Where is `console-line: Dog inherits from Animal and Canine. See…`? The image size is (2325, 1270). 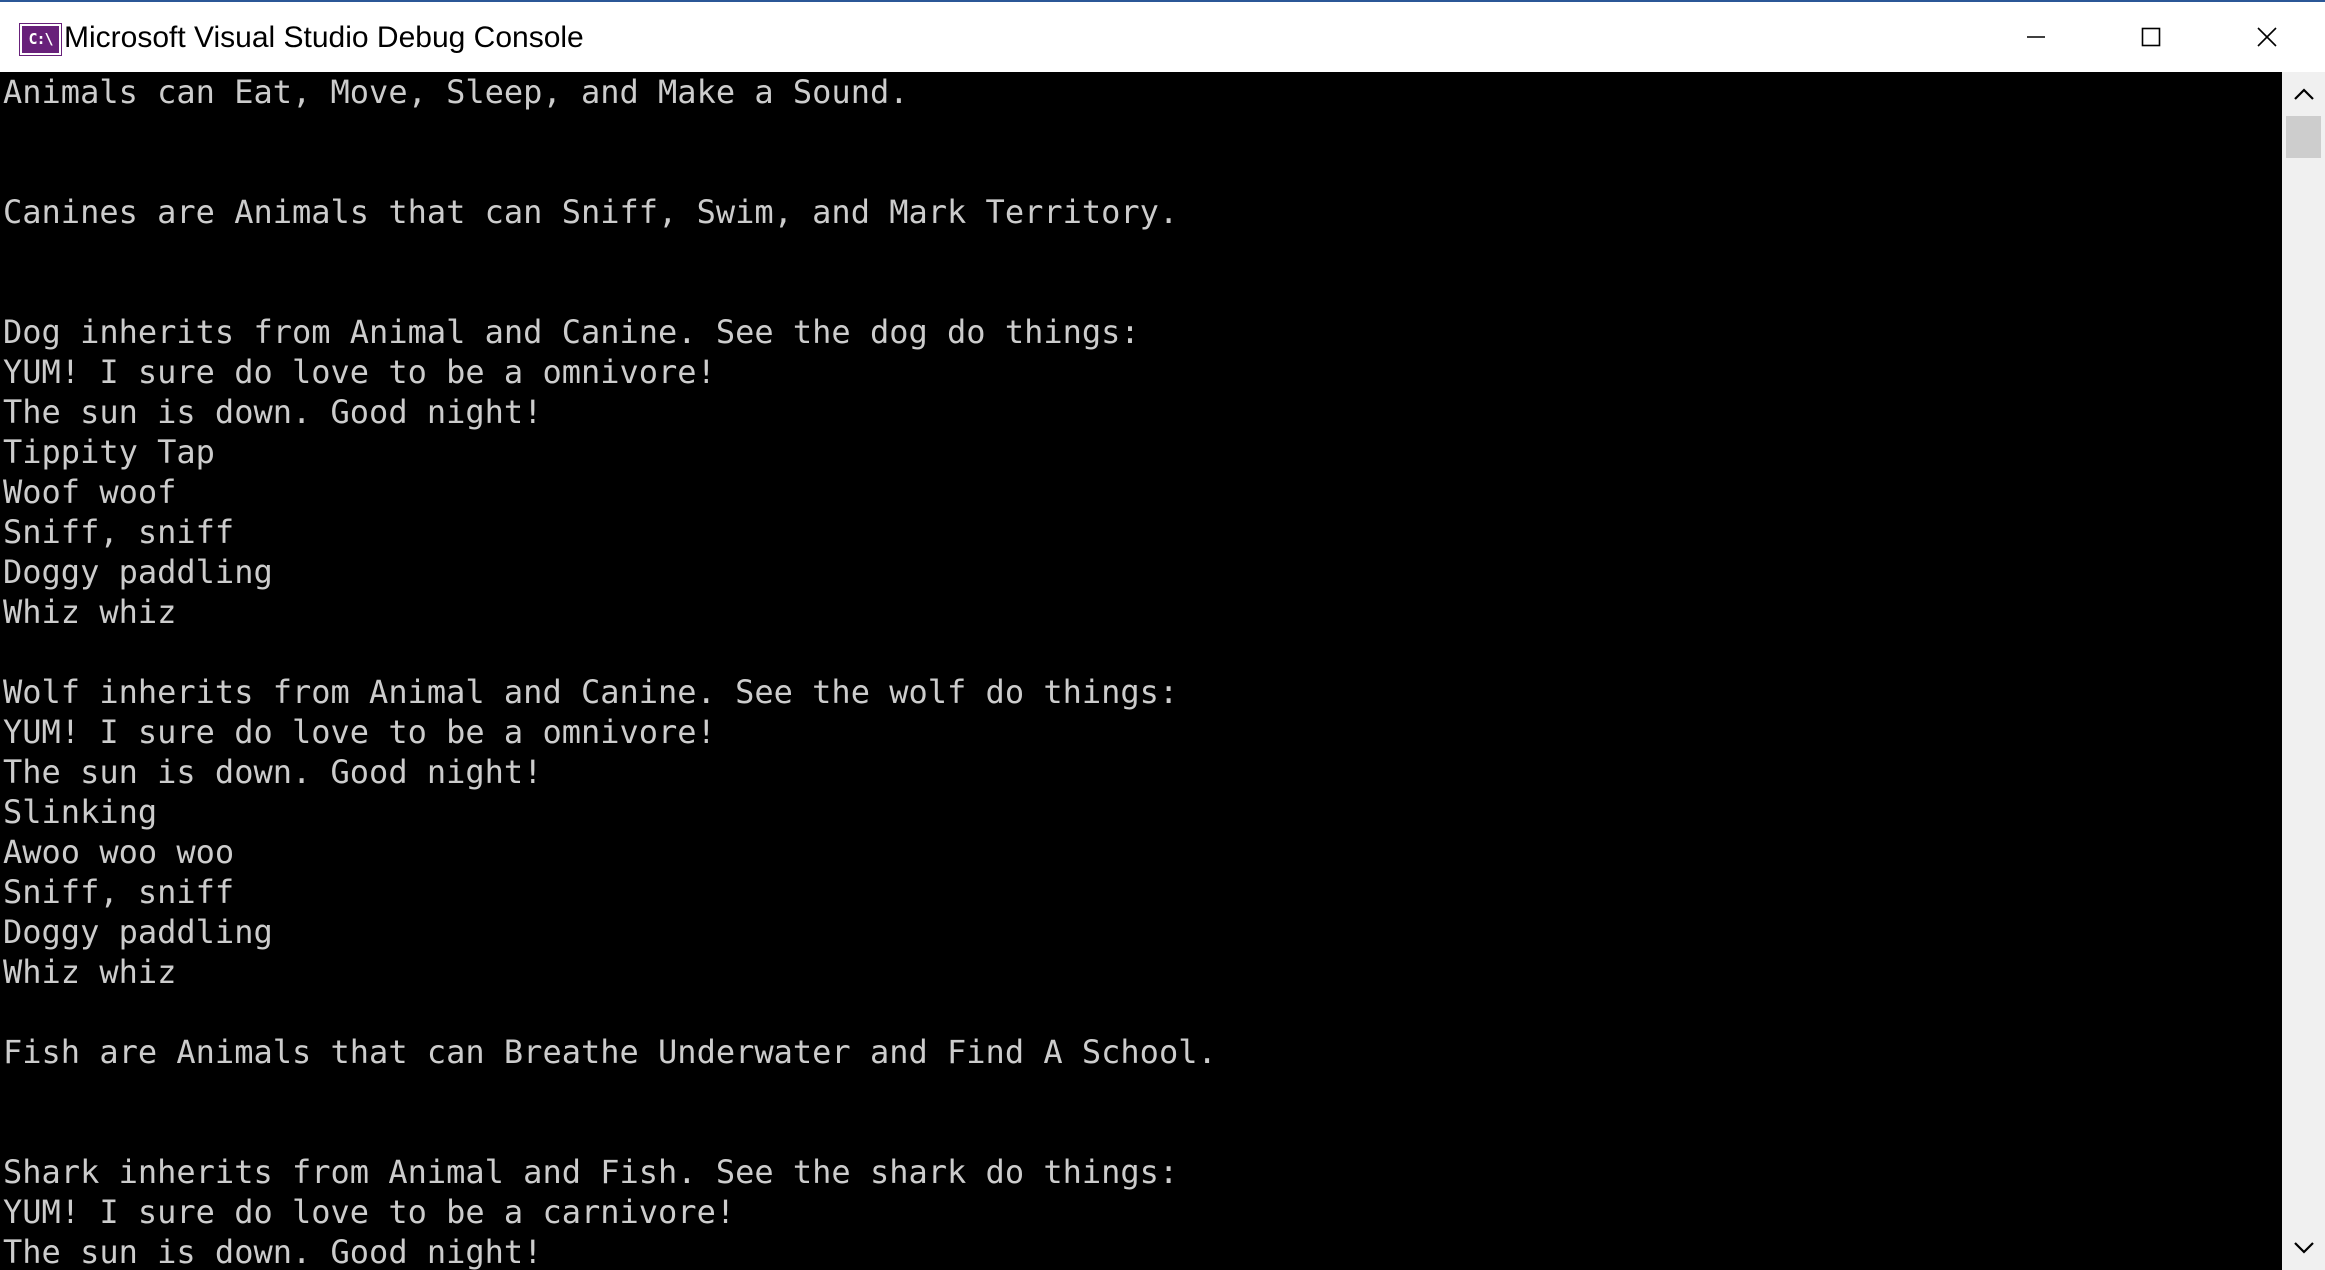
console-line: Dog inherits from Animal and Canine. See… is located at coordinates (571, 332).